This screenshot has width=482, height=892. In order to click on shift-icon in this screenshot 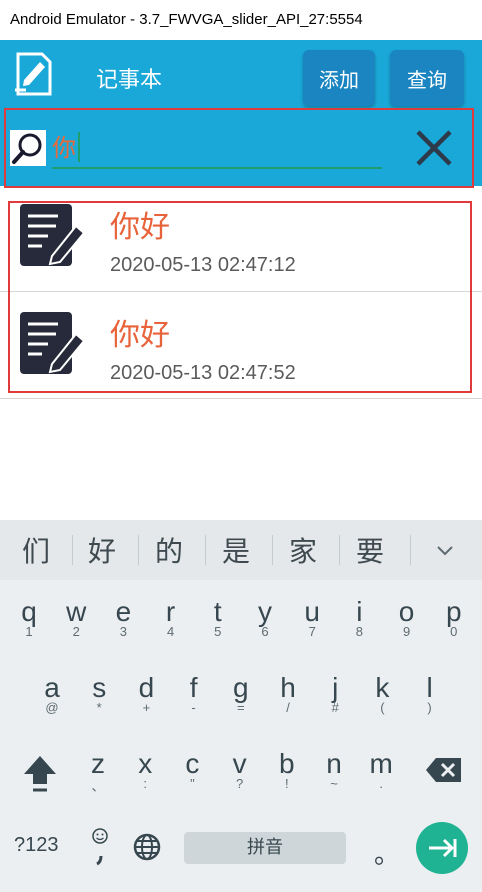, I will do `click(40, 774)`.